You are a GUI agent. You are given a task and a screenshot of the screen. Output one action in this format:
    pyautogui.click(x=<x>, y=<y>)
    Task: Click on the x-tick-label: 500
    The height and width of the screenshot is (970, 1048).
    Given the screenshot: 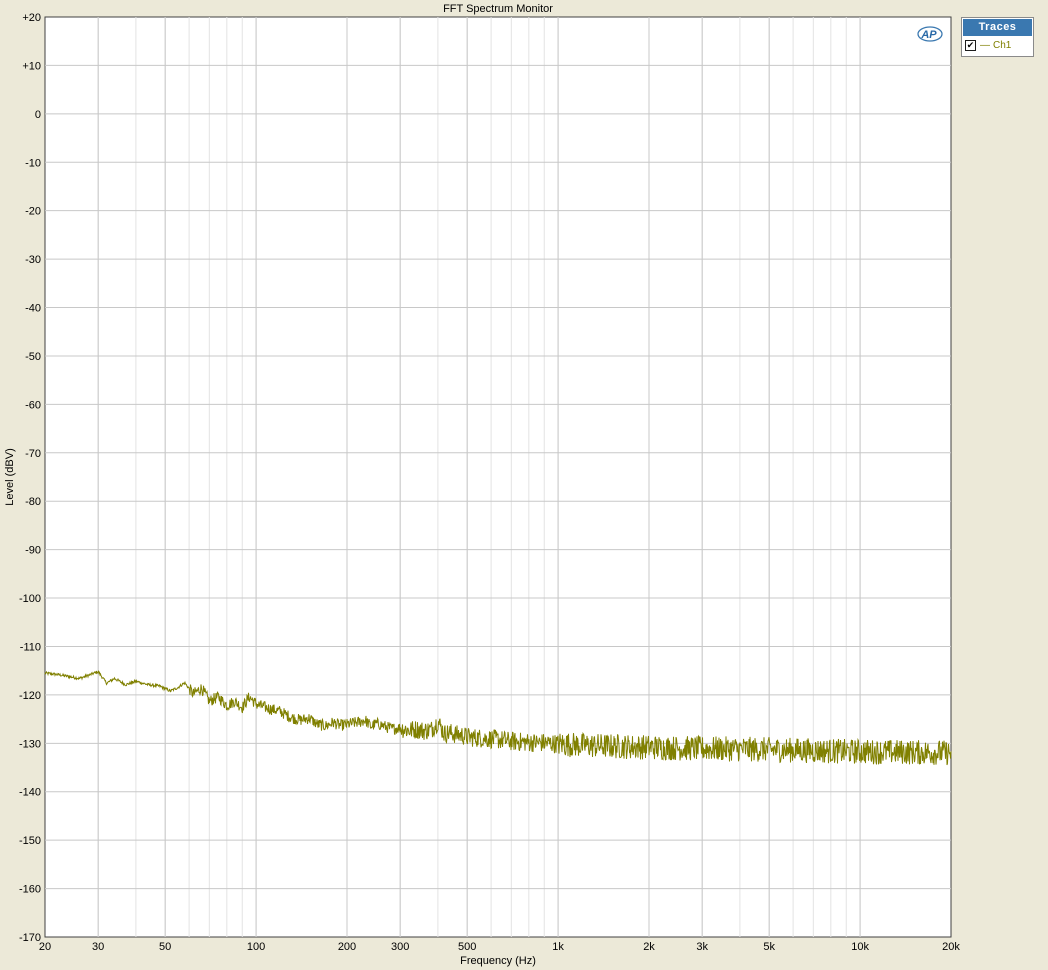 What is the action you would take?
    pyautogui.click(x=467, y=947)
    